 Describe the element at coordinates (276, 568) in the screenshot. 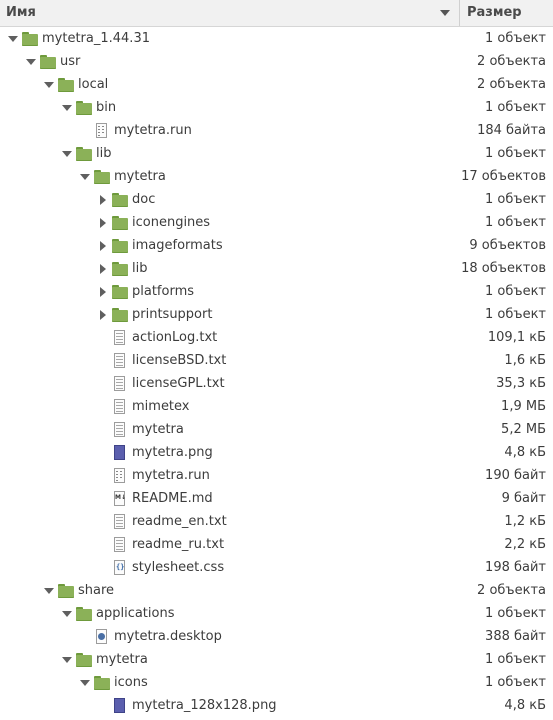

I see `file-row: stylesheet.css 198 байт` at that location.